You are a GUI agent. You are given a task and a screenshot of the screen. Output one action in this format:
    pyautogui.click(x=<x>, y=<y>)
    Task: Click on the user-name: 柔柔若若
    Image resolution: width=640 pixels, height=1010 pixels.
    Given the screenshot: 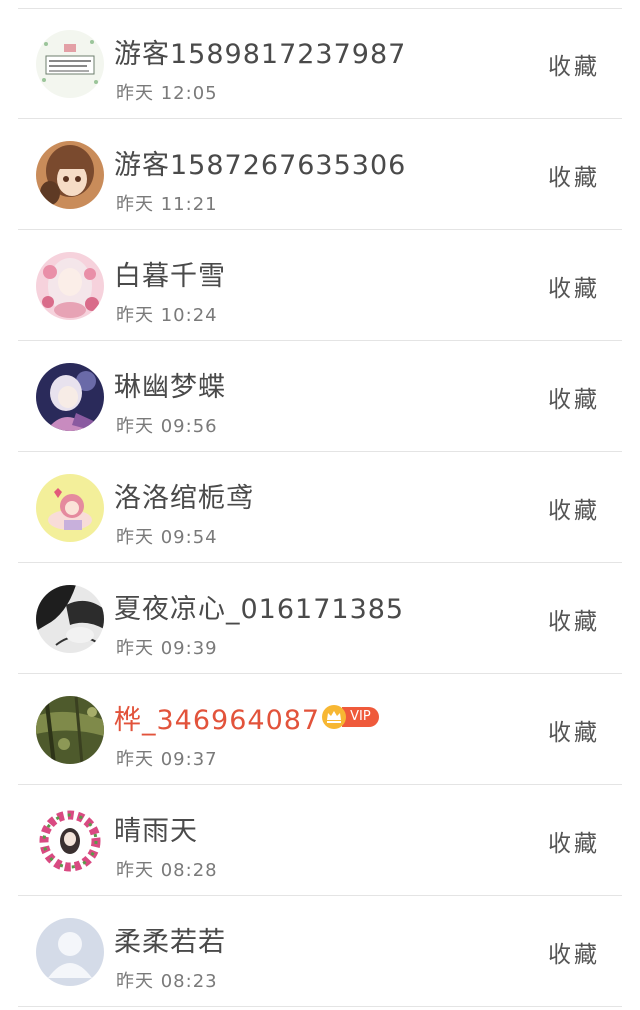 What is the action you would take?
    pyautogui.click(x=170, y=939)
    